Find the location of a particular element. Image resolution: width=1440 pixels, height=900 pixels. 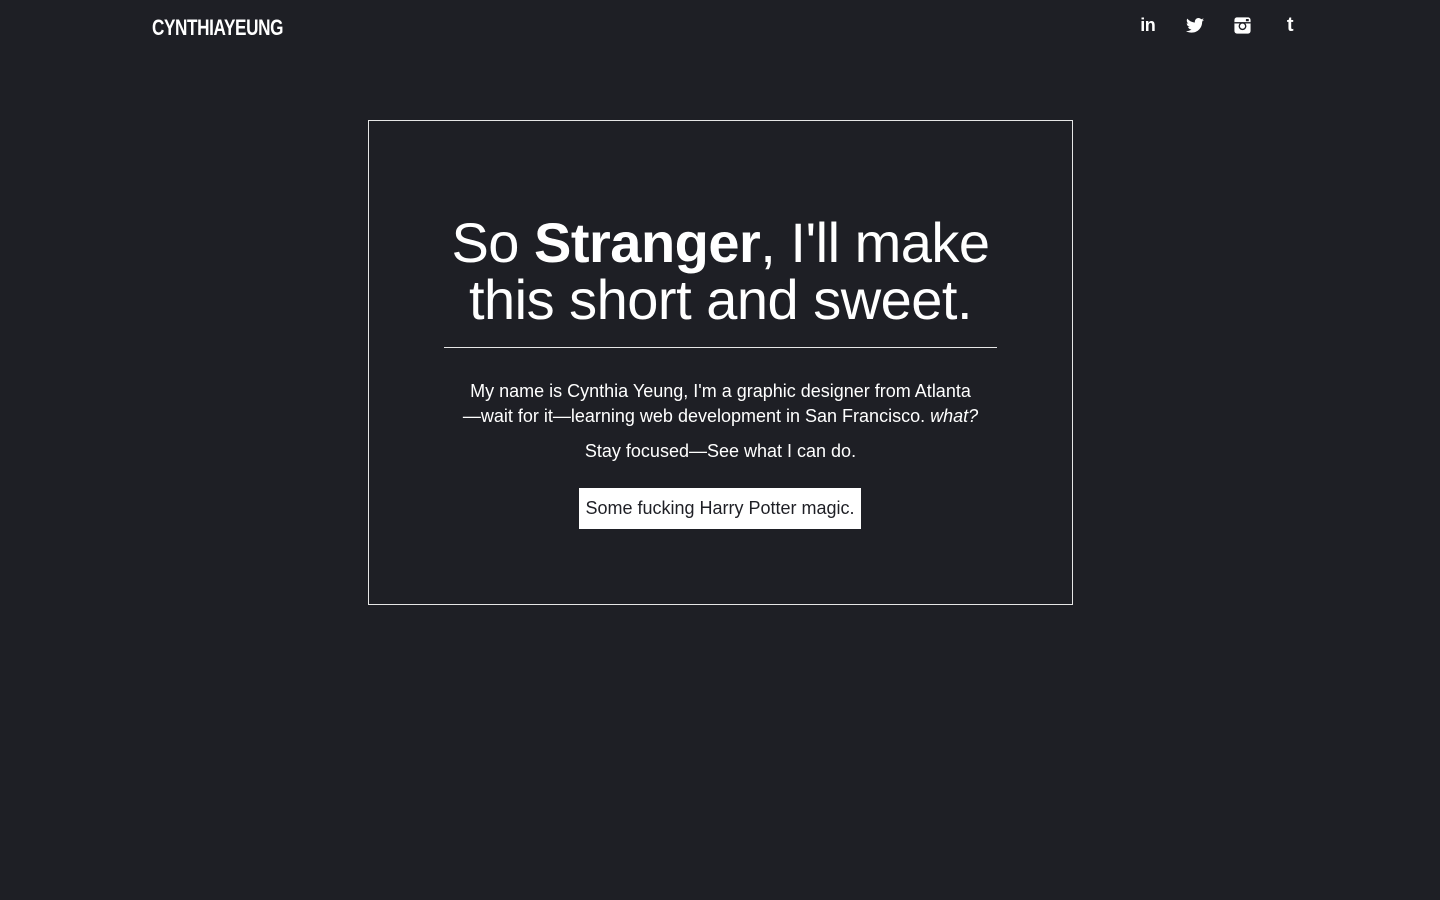

headline-strong: Stranger is located at coordinates (647, 242).